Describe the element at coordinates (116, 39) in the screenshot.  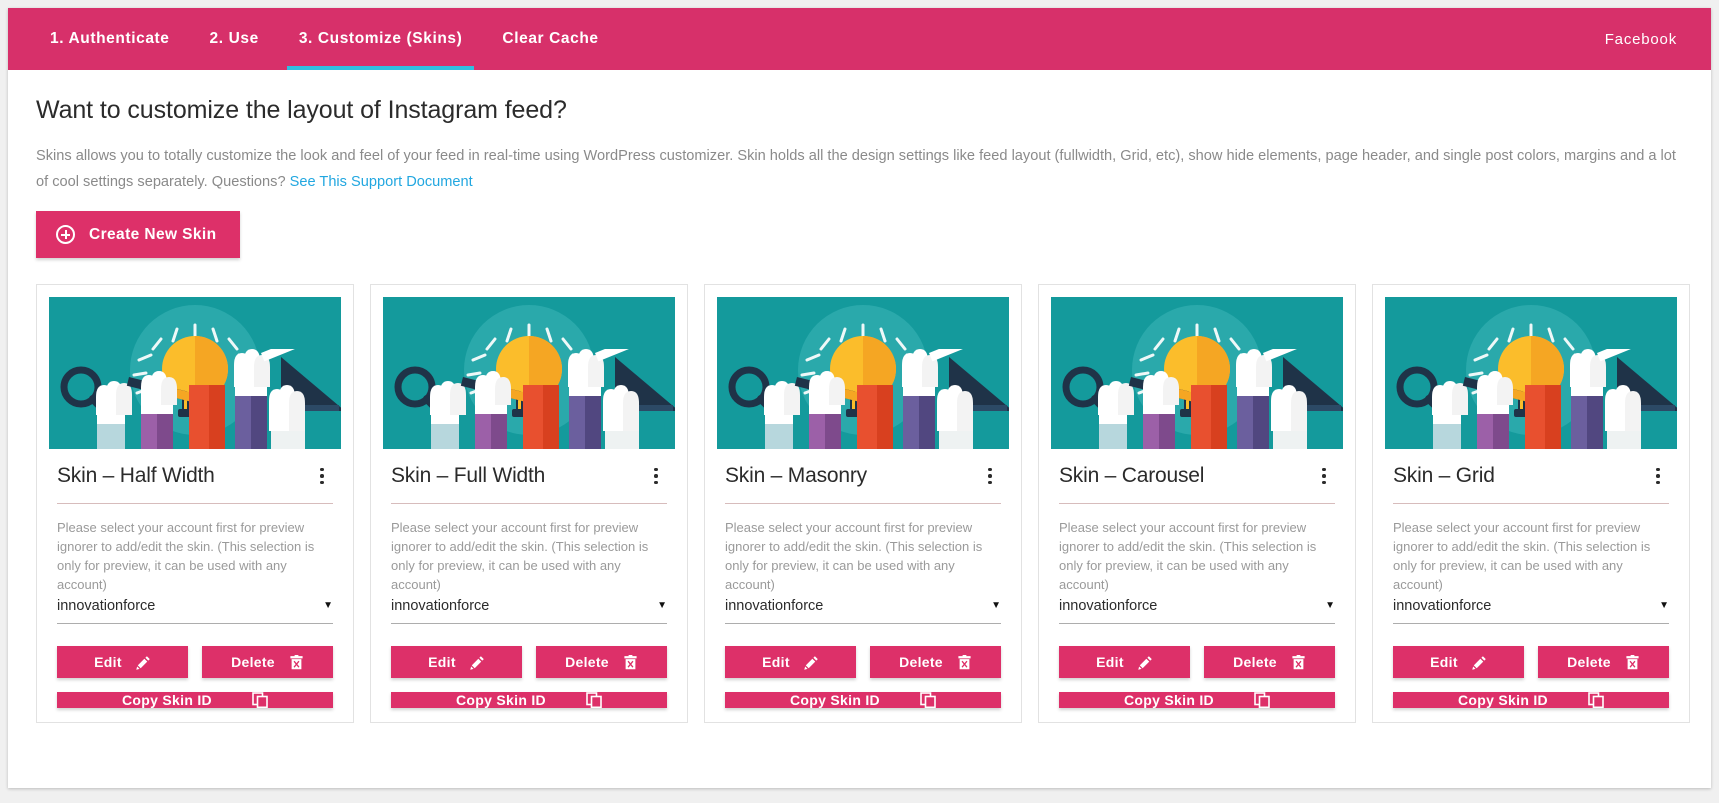
I see `tab-authenticate: 1. Authenticate` at that location.